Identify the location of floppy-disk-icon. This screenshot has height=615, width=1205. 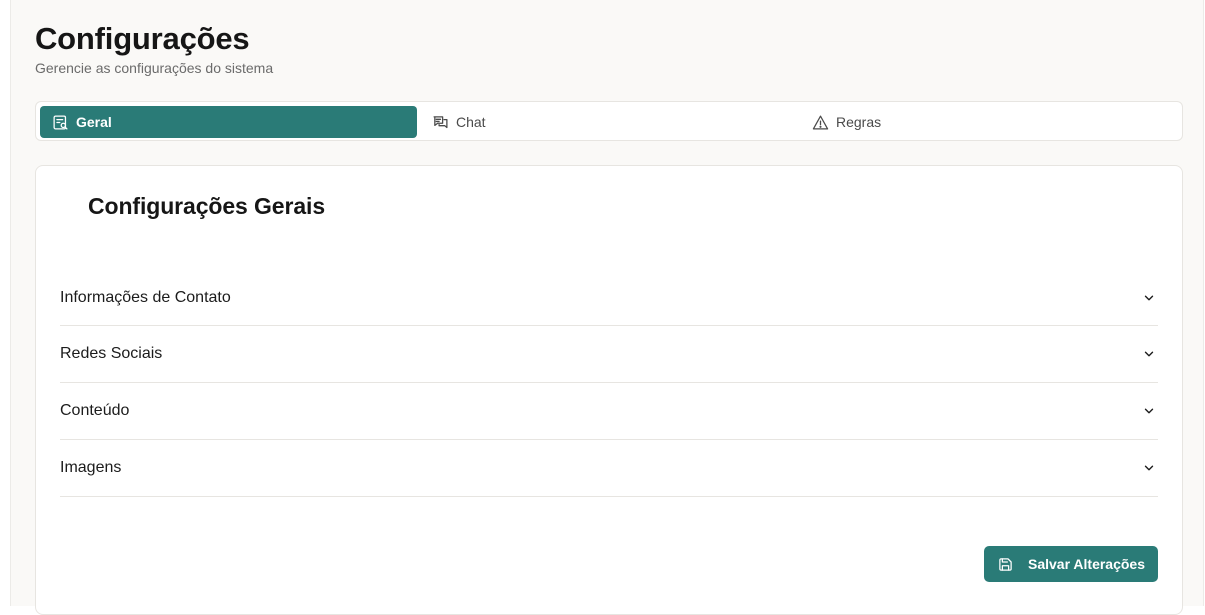
(1005, 564).